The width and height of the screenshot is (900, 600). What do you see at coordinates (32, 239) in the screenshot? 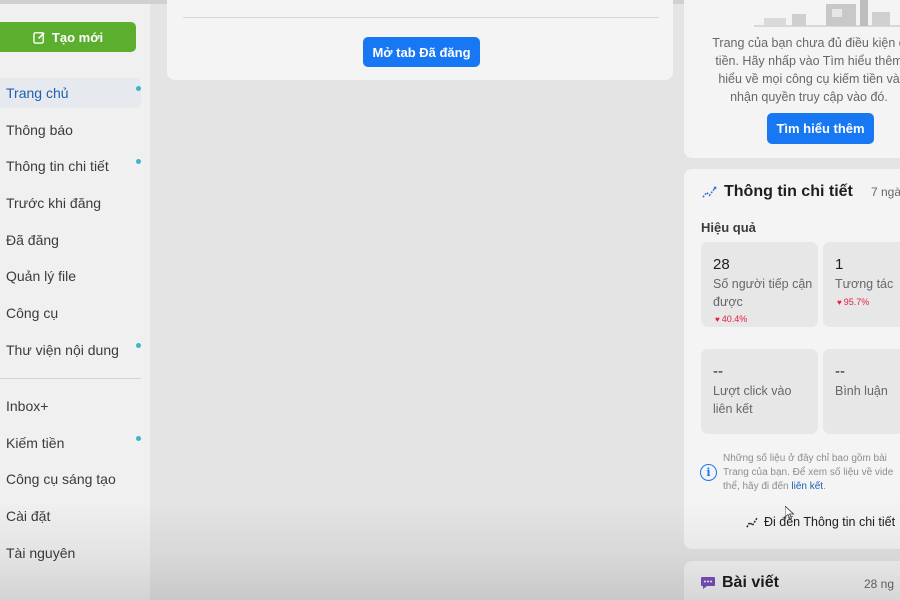
I see `sidebar-item-label: Đã đăng` at bounding box center [32, 239].